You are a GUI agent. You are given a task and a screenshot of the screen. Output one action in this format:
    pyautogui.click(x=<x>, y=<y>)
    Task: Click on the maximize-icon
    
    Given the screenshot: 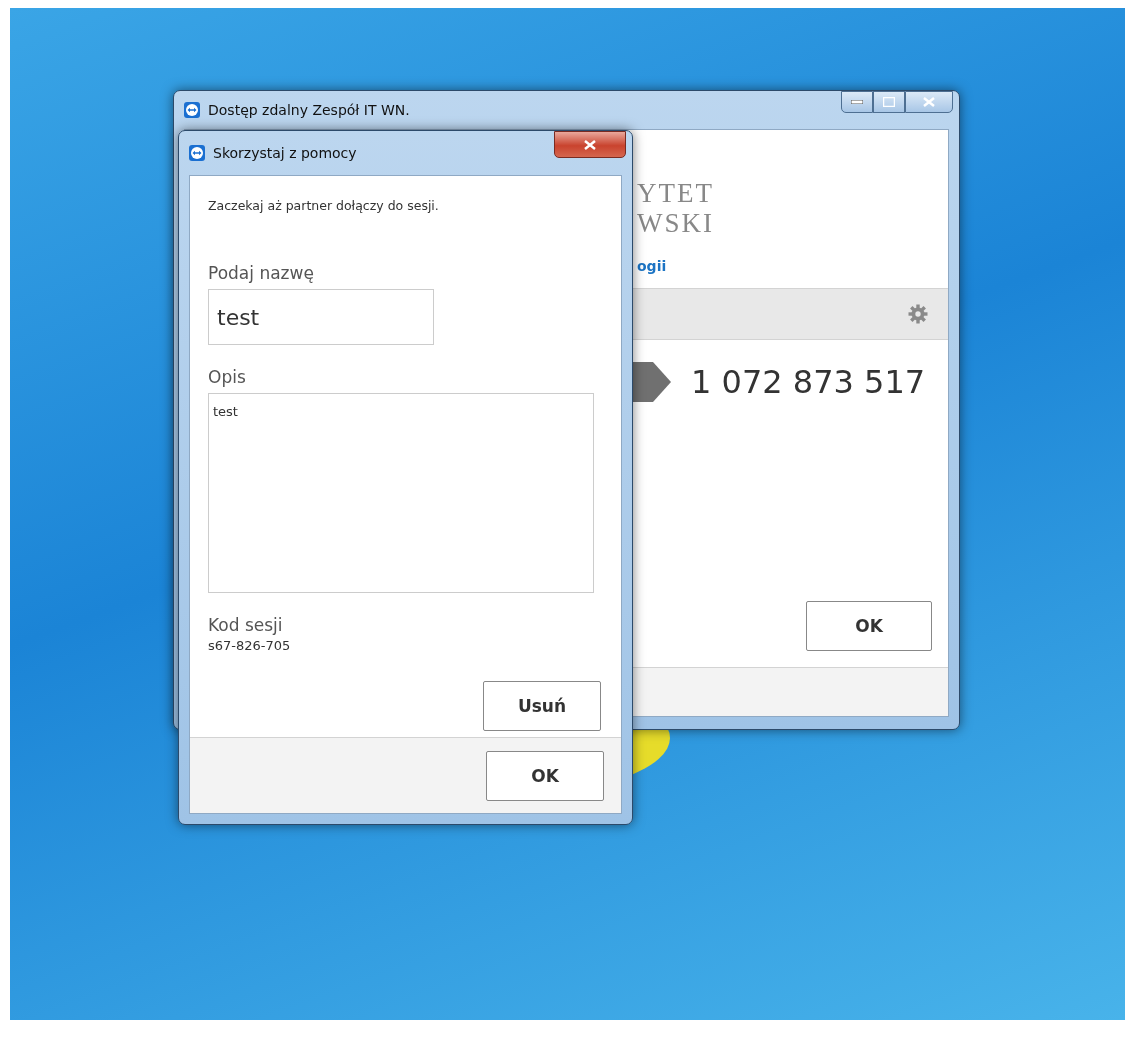 What is the action you would take?
    pyautogui.click(x=889, y=102)
    